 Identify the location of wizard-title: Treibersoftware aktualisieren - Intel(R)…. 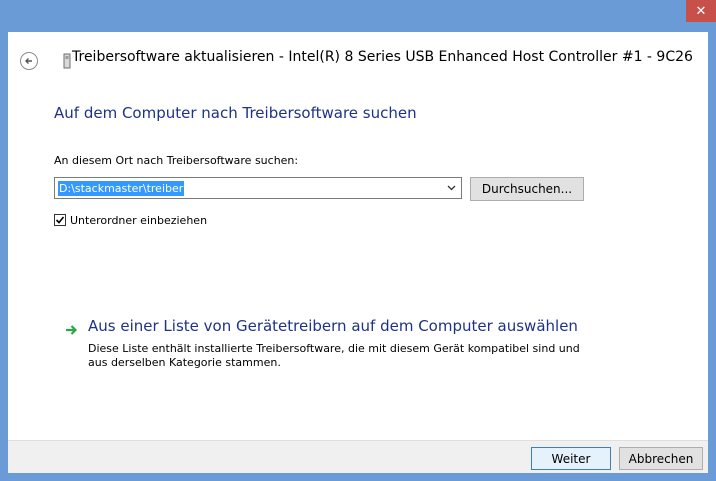
(382, 57).